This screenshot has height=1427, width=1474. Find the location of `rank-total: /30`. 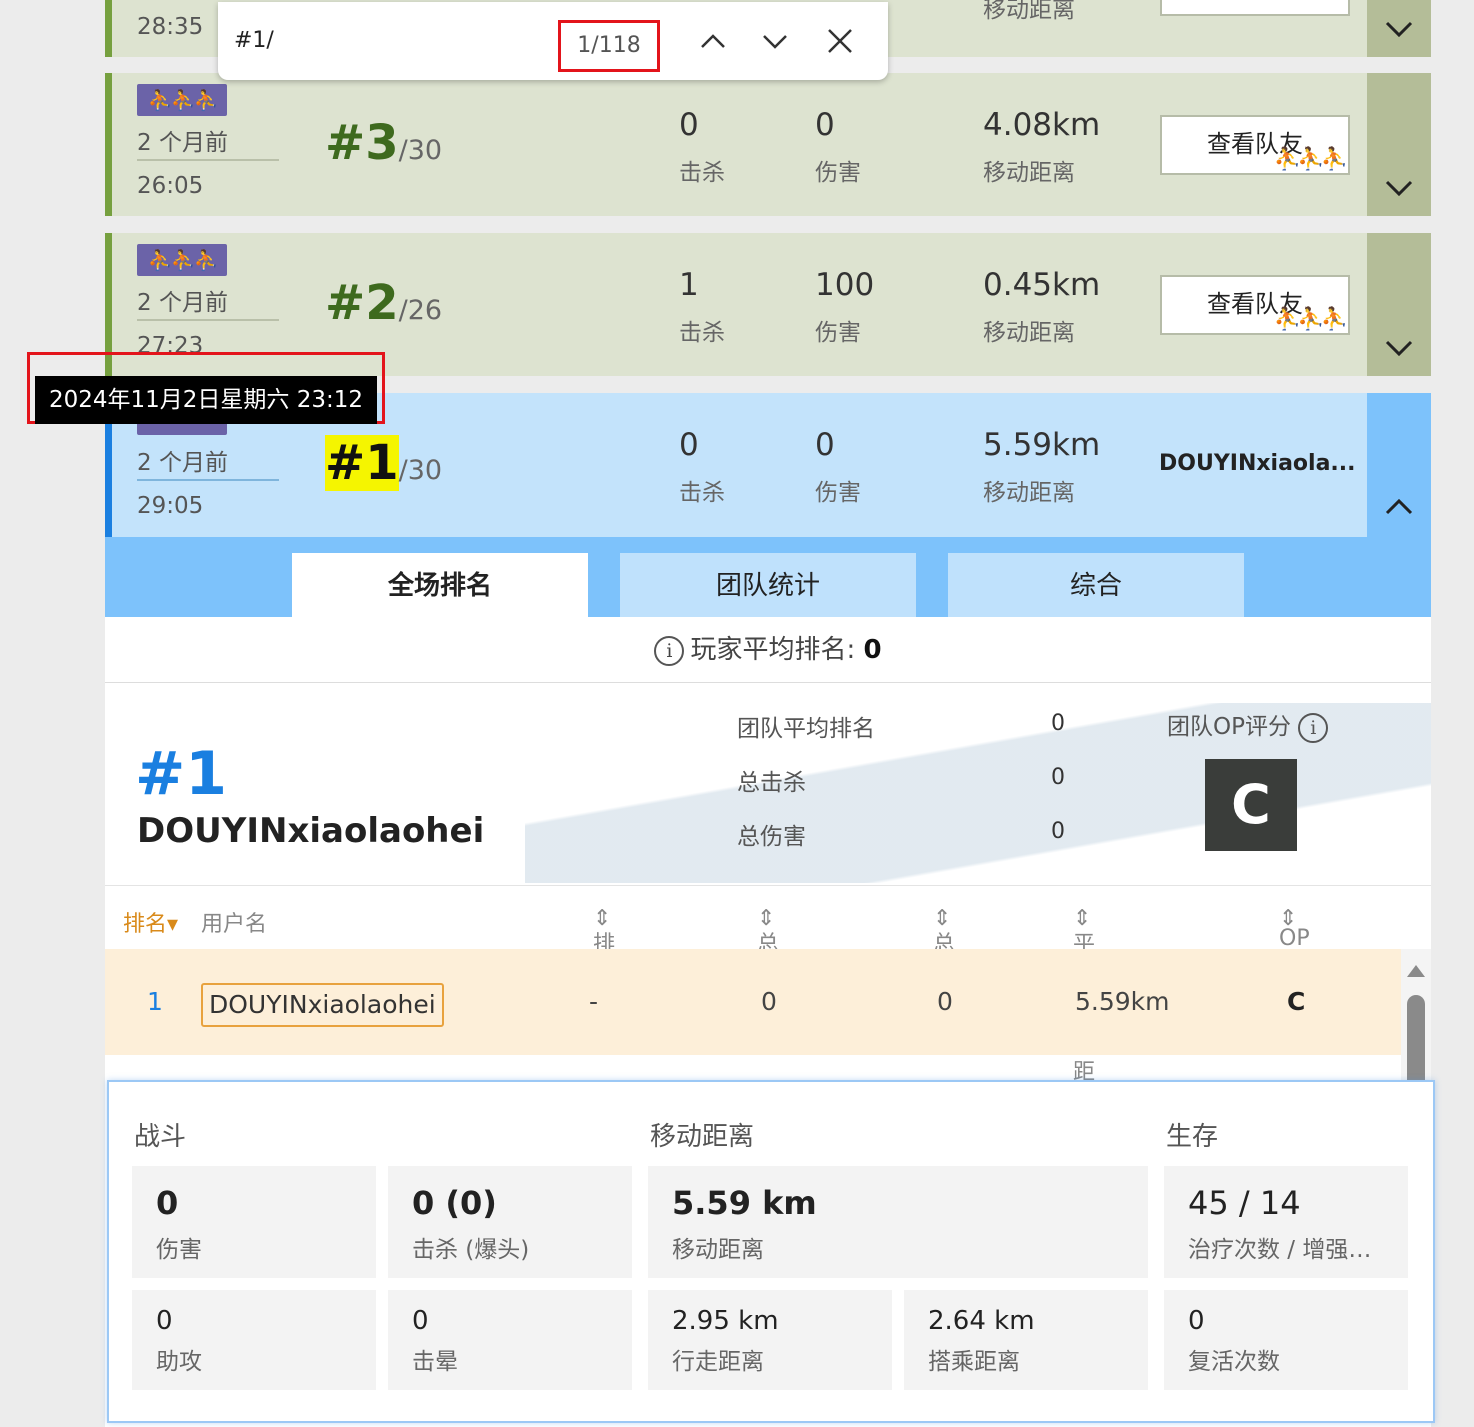

rank-total: /30 is located at coordinates (420, 150).